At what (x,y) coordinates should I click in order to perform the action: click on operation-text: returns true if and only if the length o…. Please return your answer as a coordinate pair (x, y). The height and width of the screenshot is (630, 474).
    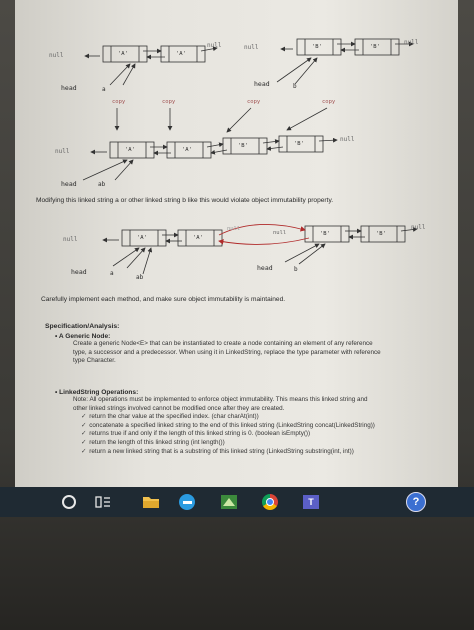
    Looking at the image, I should click on (200, 434).